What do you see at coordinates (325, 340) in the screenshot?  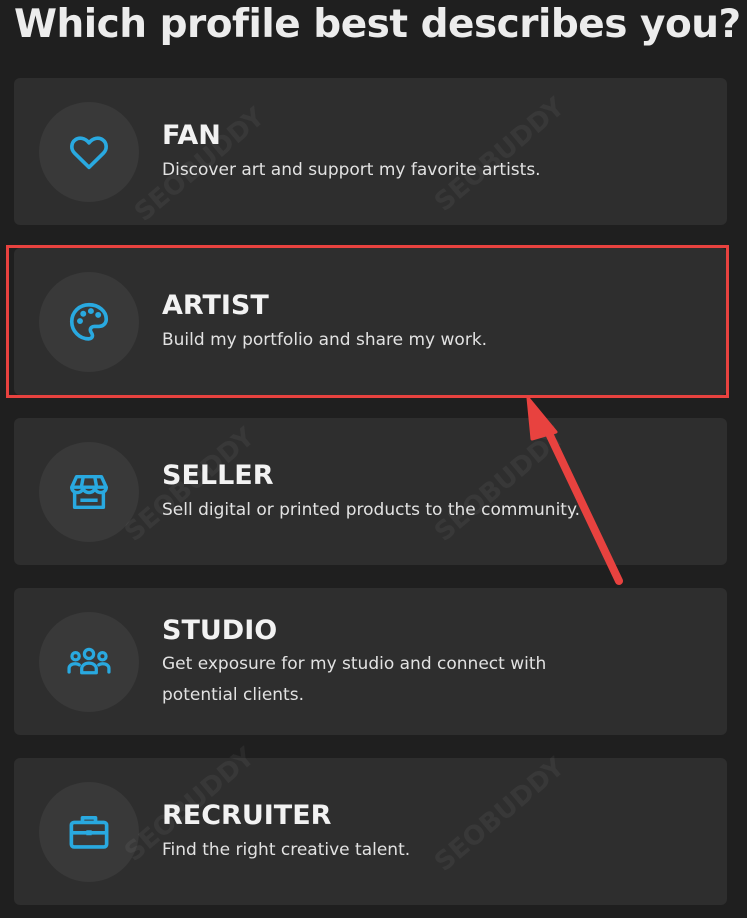 I see `profile-desc-artist: Build my portfolio and share my work.` at bounding box center [325, 340].